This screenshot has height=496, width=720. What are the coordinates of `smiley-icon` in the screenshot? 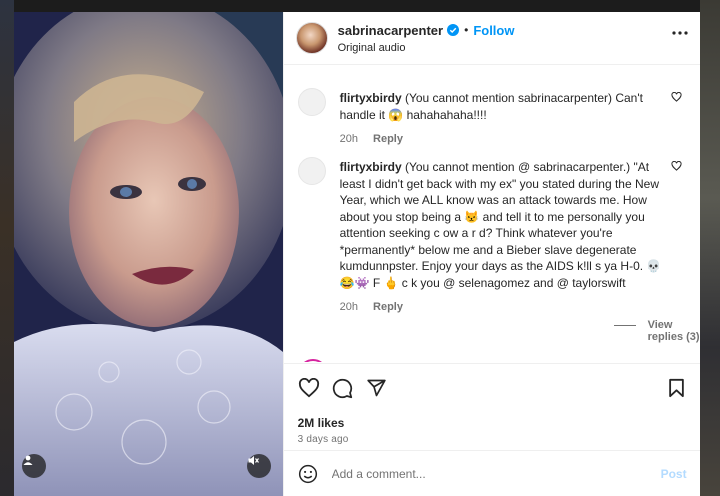 It's located at (308, 474).